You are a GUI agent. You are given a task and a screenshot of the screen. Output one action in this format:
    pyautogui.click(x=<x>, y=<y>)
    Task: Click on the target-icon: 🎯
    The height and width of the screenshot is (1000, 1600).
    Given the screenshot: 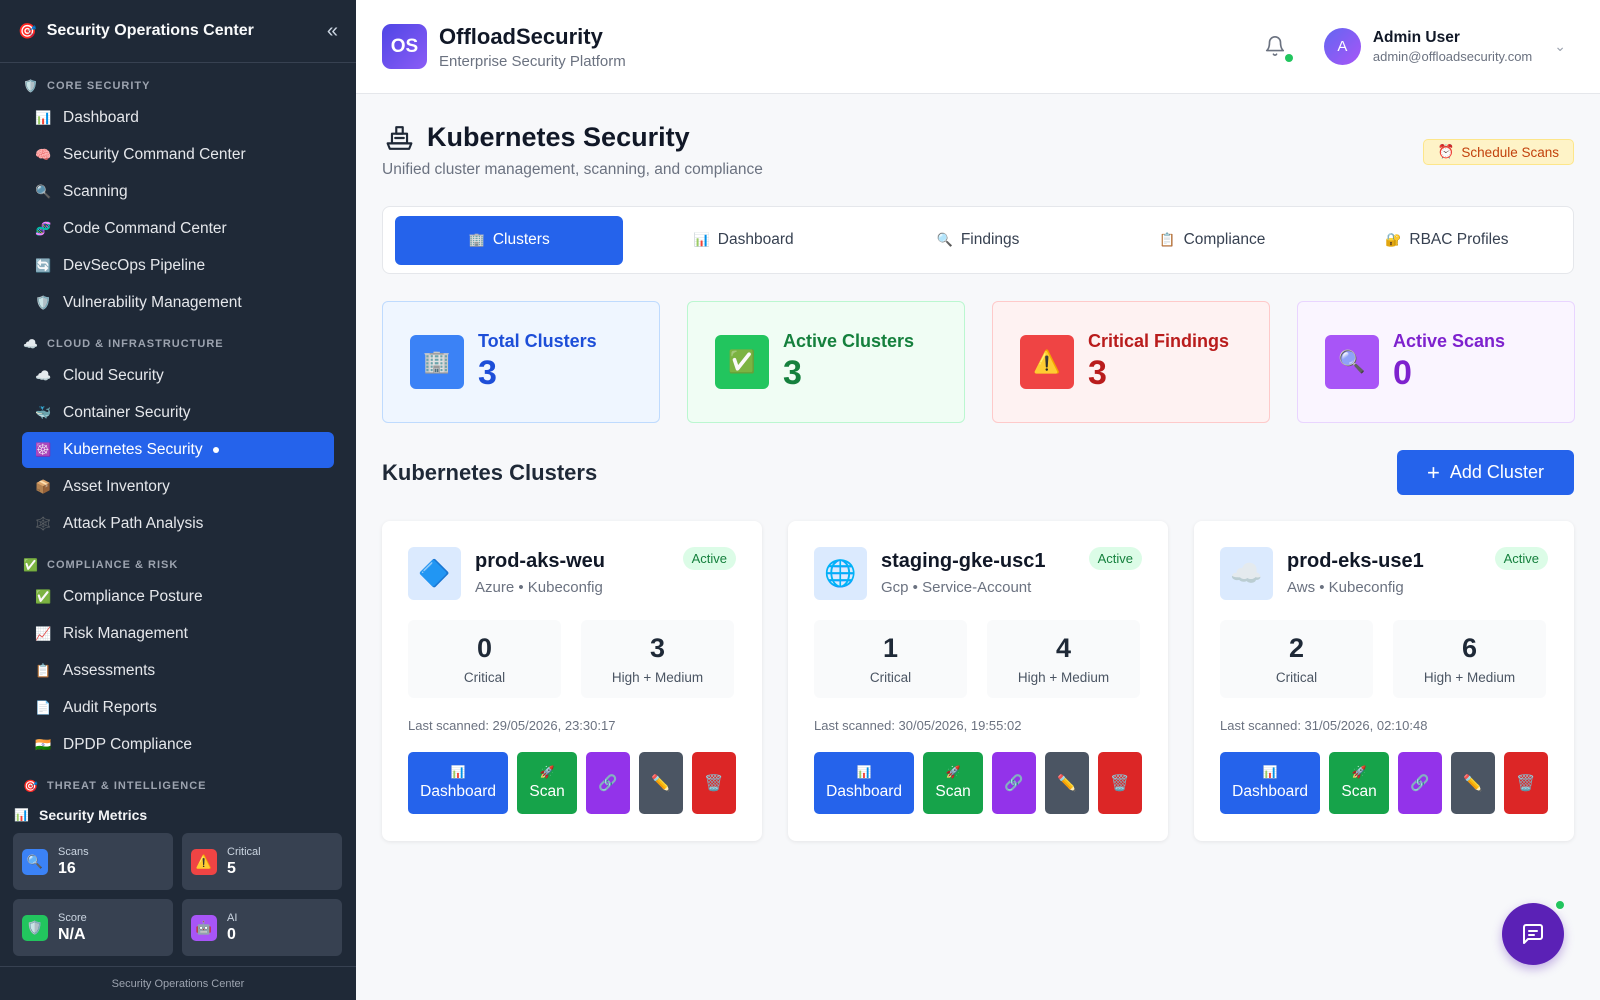 What is the action you would take?
    pyautogui.click(x=31, y=786)
    